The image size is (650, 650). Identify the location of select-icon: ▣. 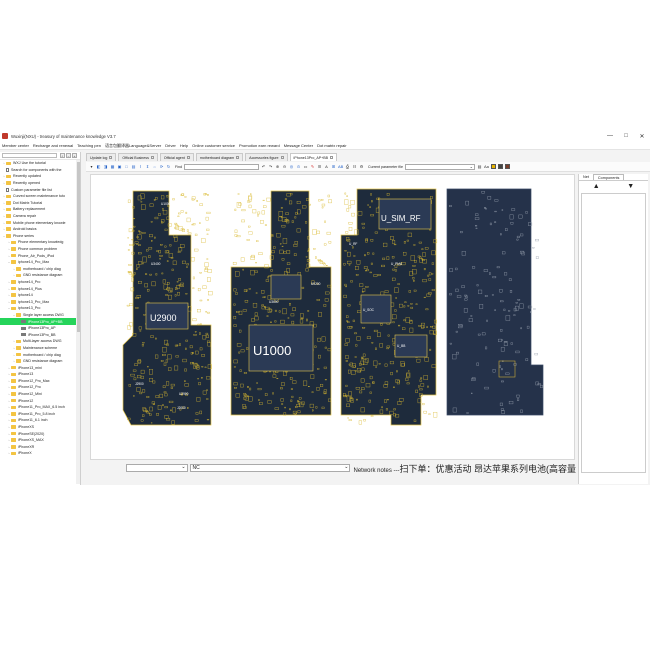
(119, 166).